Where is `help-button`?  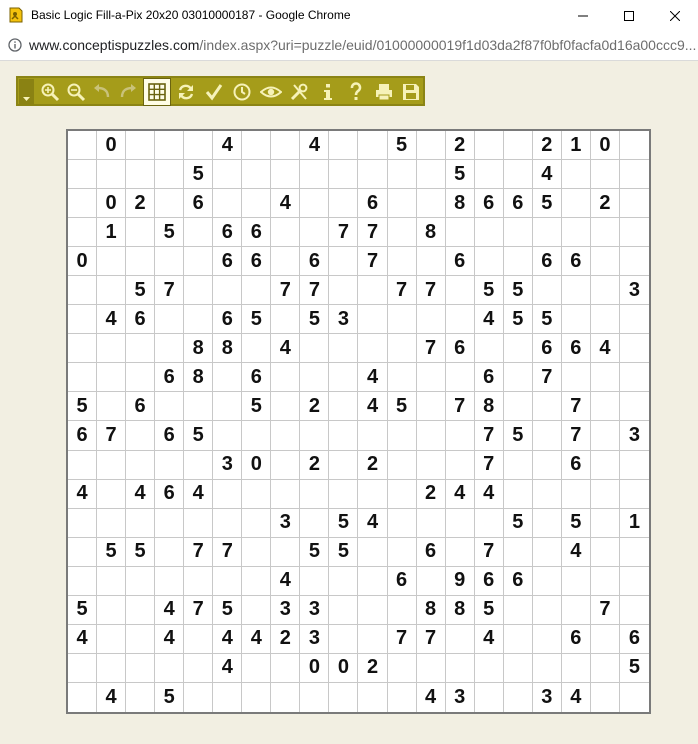
help-button is located at coordinates (356, 92).